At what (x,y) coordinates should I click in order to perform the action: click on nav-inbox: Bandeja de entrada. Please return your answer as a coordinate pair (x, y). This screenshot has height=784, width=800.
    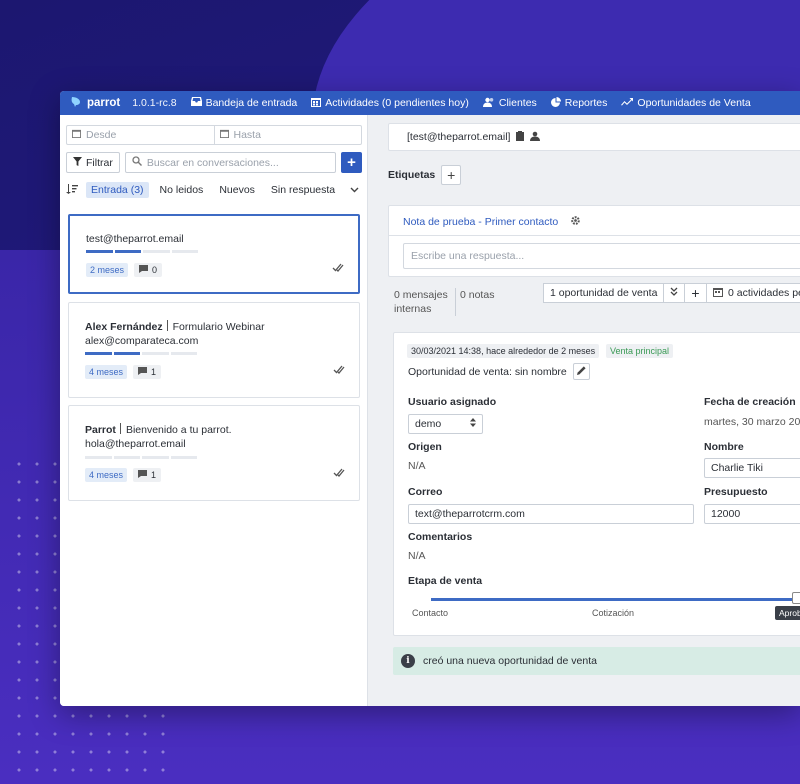
    Looking at the image, I should click on (244, 103).